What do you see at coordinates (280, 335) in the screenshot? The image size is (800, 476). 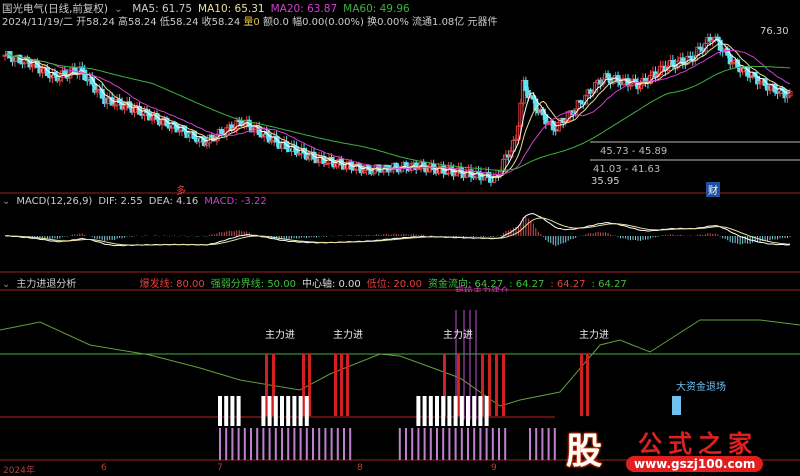 I see `enter-label-1: 主力进` at bounding box center [280, 335].